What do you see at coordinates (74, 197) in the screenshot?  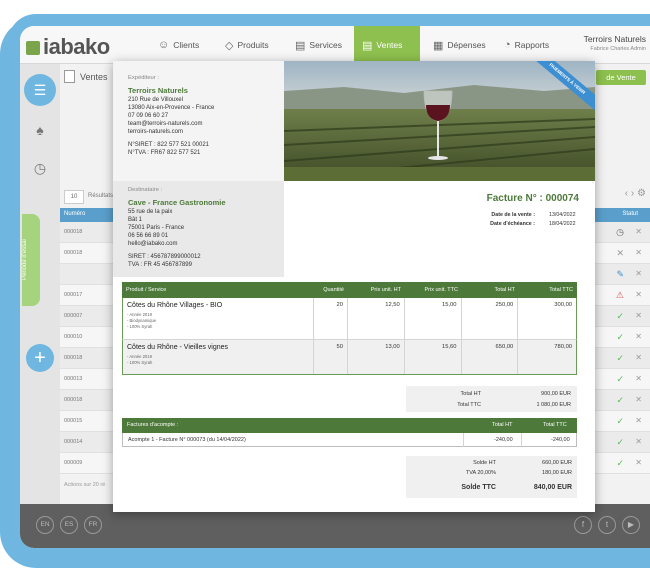 I see `page-size-select: 10` at bounding box center [74, 197].